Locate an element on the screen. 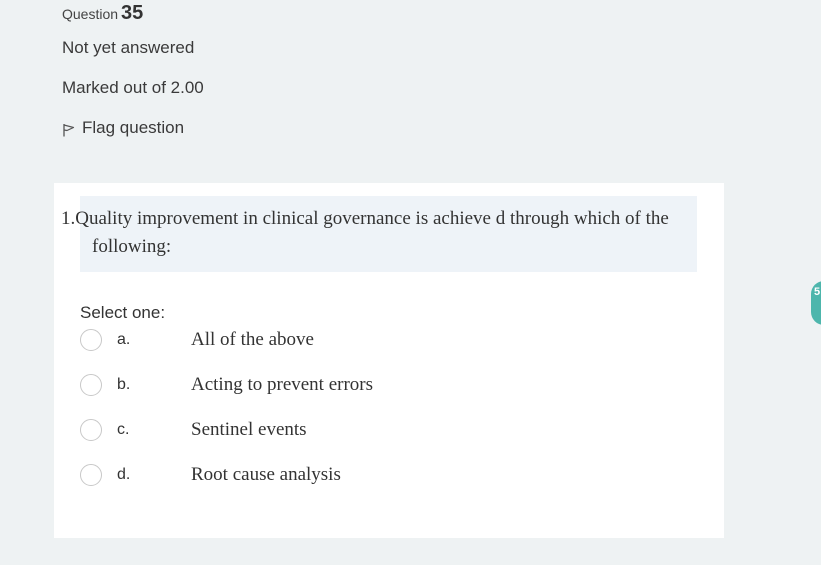 The width and height of the screenshot is (821, 565). flag-icon is located at coordinates (69, 130).